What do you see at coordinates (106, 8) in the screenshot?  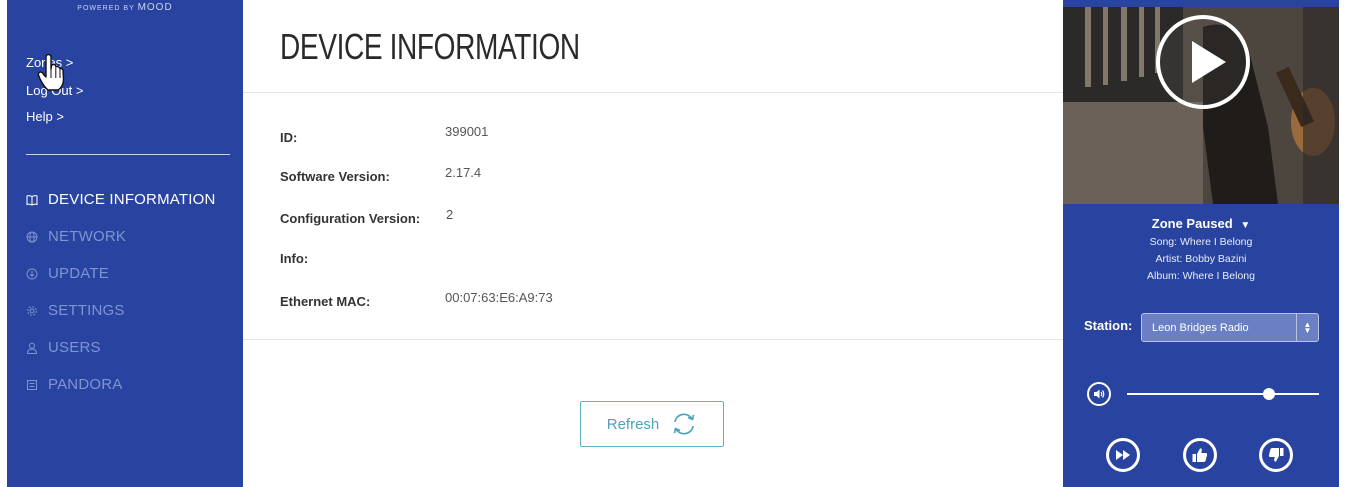 I see `powered-by-text: POWERED BY` at bounding box center [106, 8].